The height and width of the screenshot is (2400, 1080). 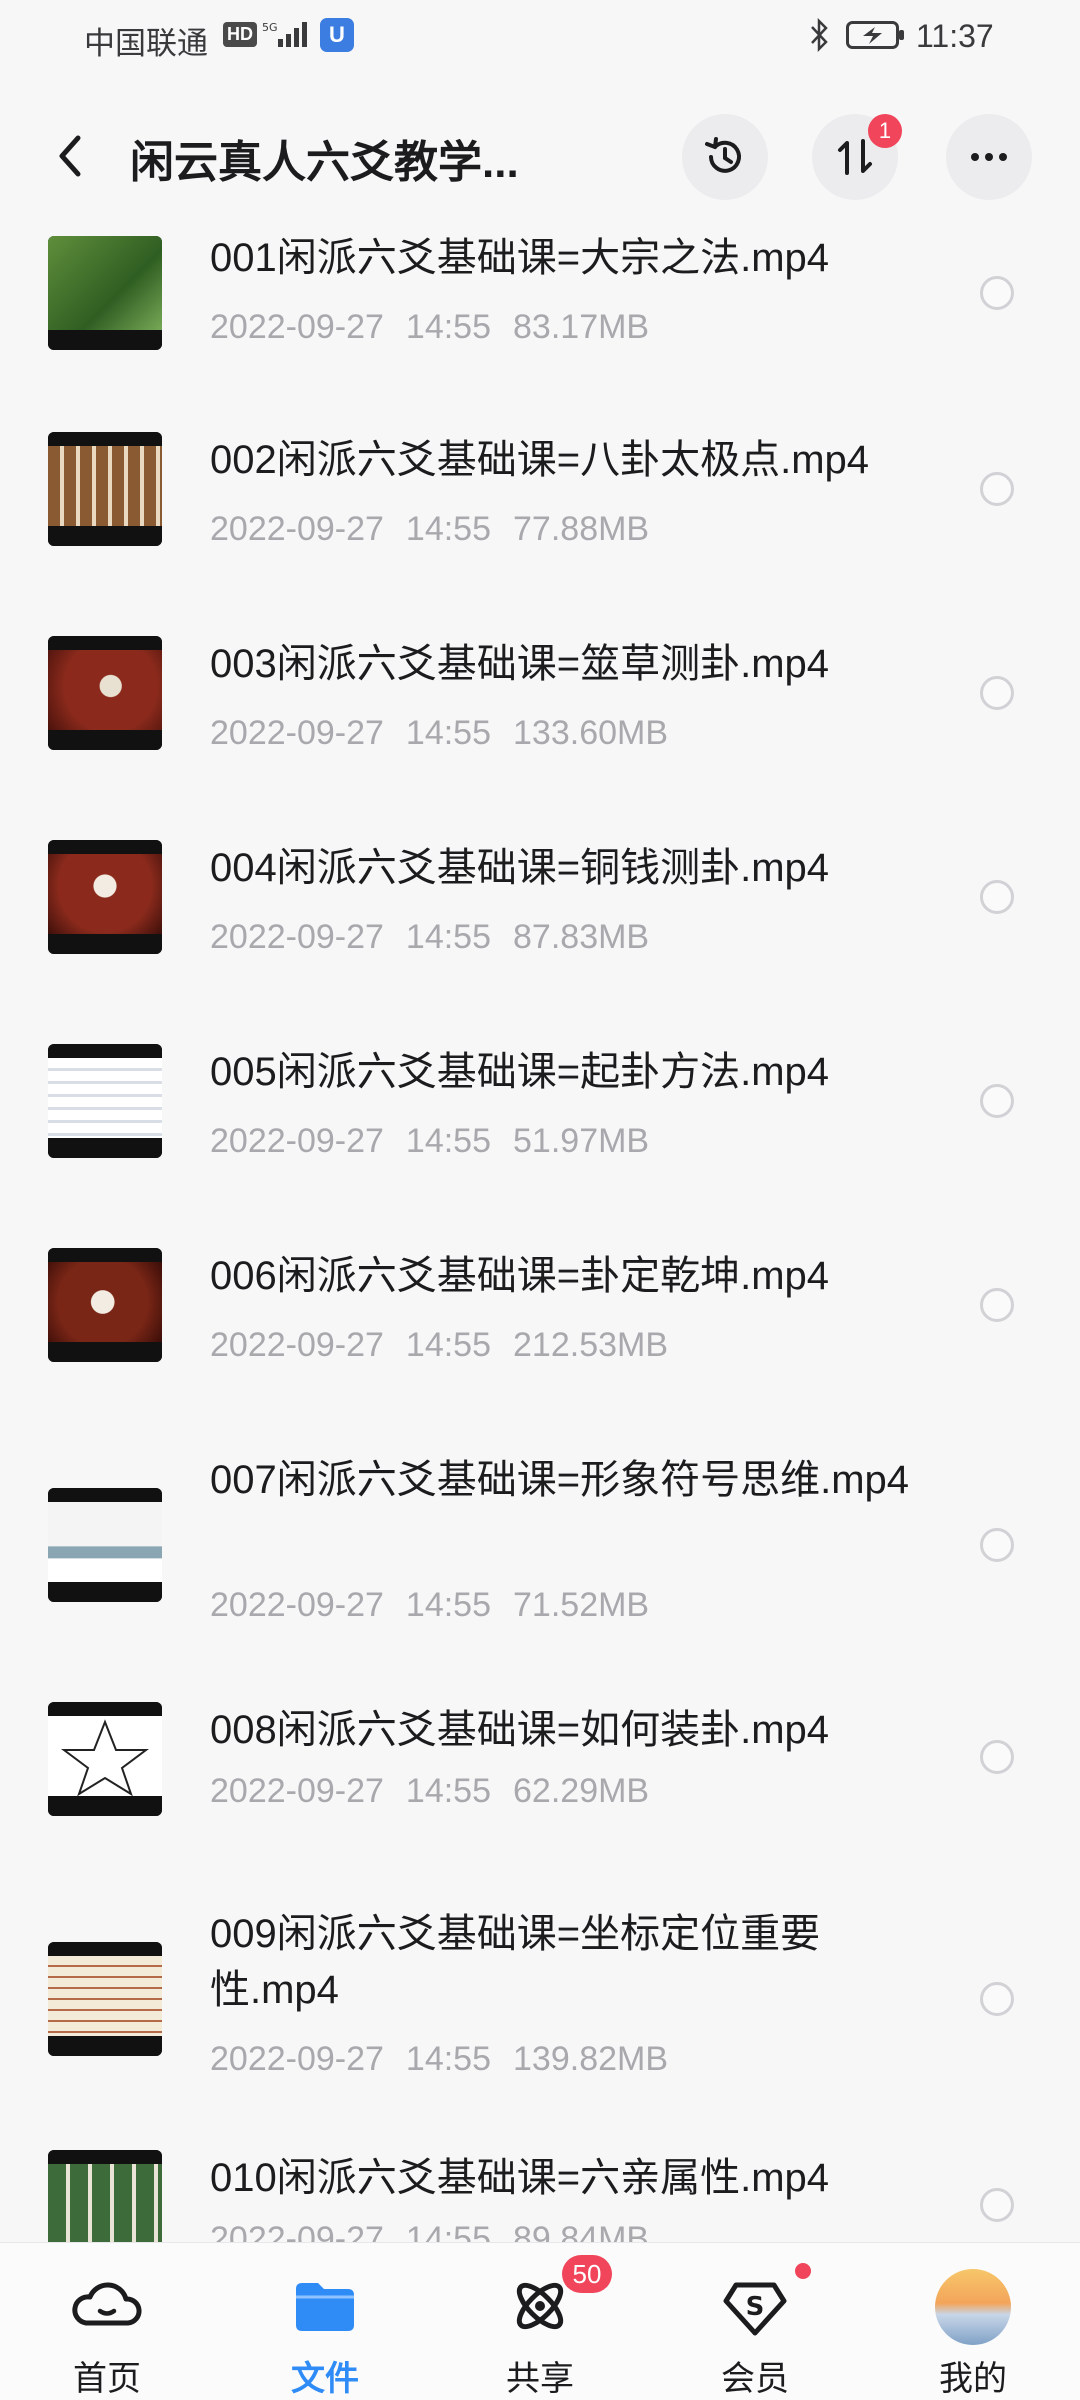 I want to click on cloud-home-icon, so click(x=107, y=2304).